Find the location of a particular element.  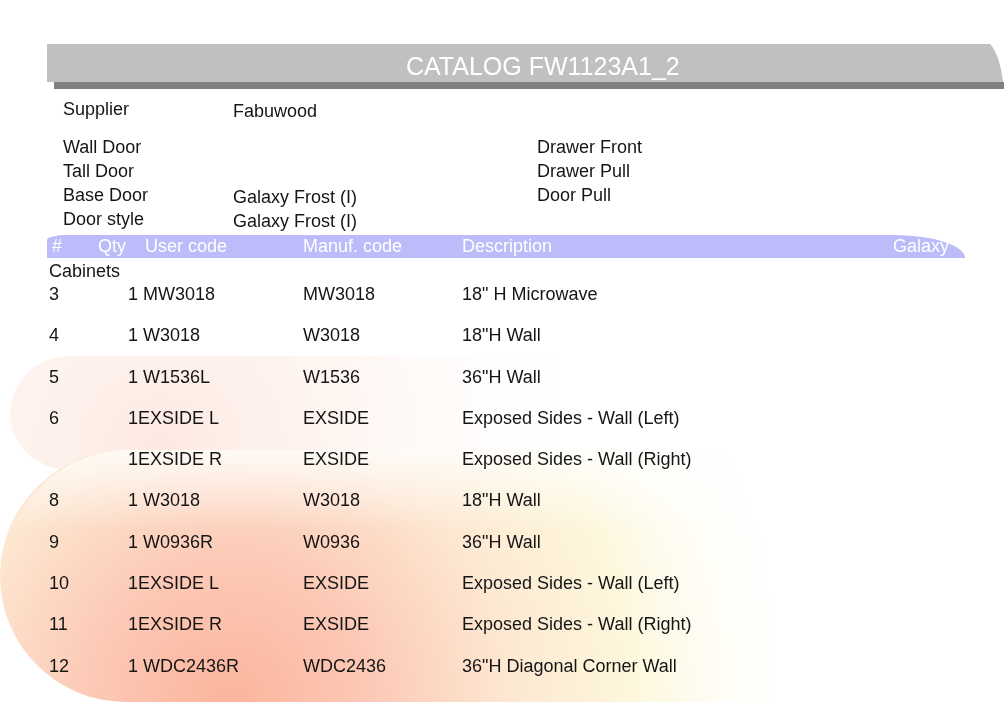

manufacturer-code: WDC2436 is located at coordinates (345, 665).